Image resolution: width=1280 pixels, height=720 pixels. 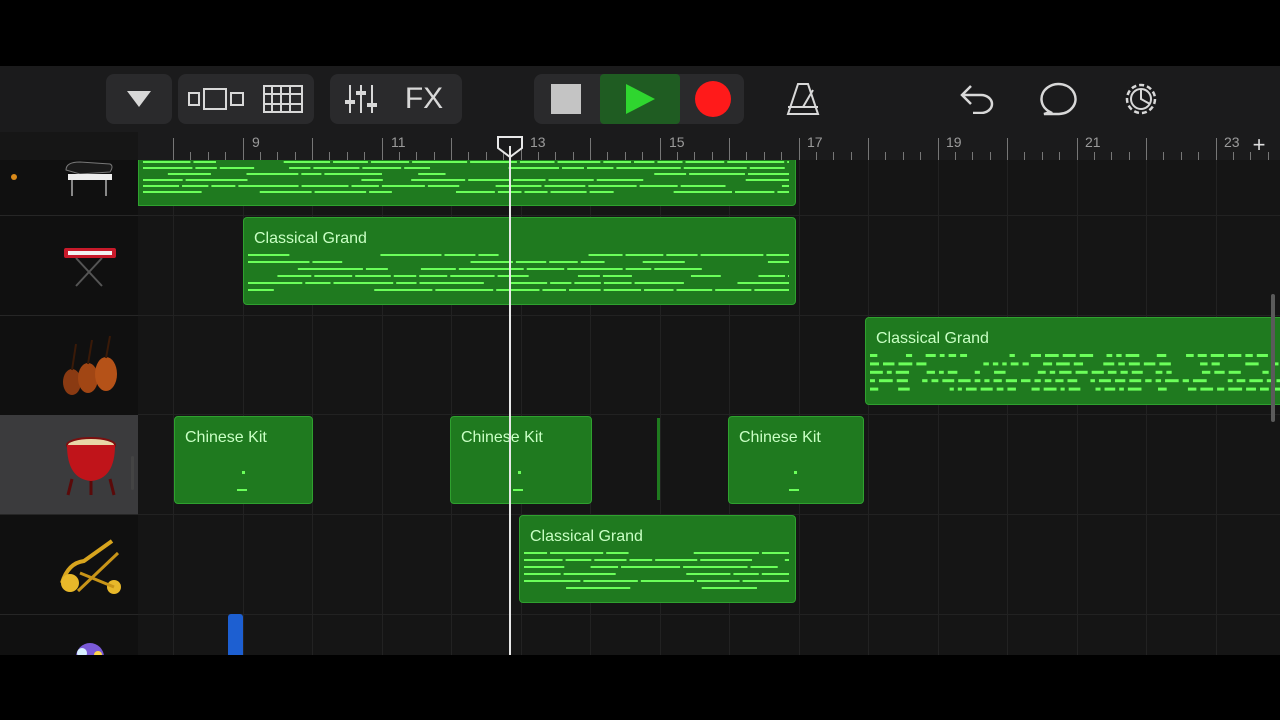 I want to click on metronome-button, so click(x=803, y=99).